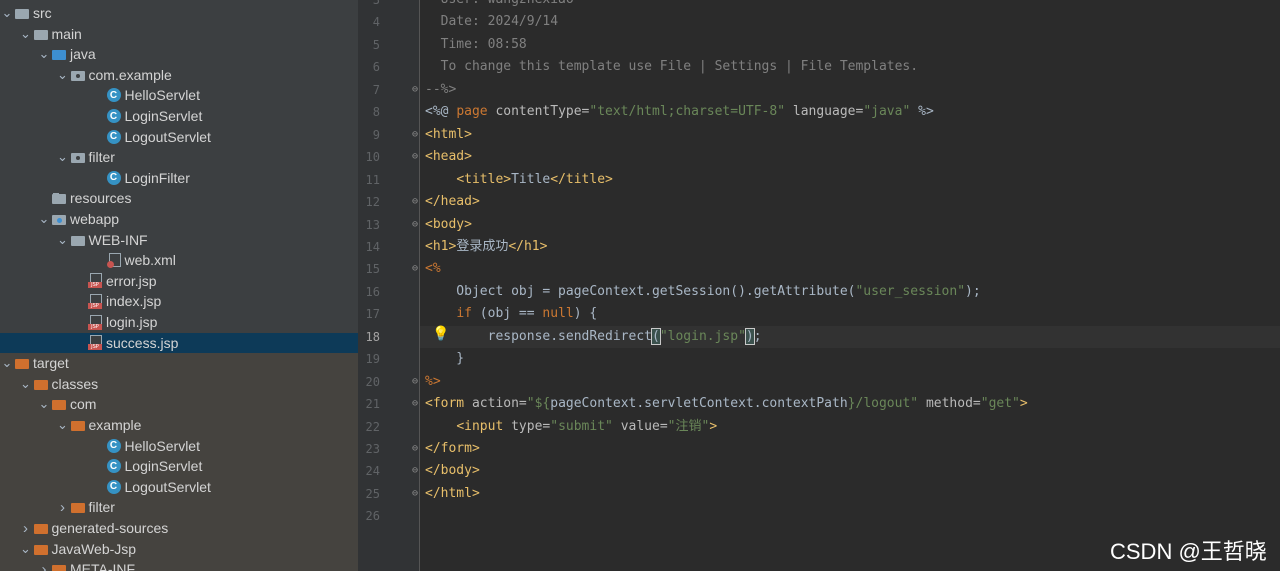 Image resolution: width=1280 pixels, height=571 pixels. What do you see at coordinates (179, 528) in the screenshot?
I see `tree-item: › generated-sources` at bounding box center [179, 528].